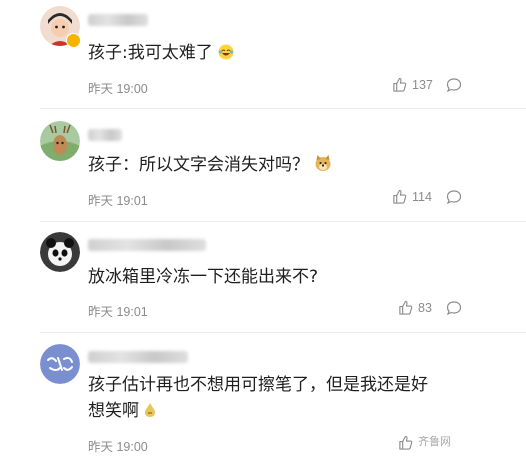  What do you see at coordinates (323, 163) in the screenshot?
I see `doge-emoji` at bounding box center [323, 163].